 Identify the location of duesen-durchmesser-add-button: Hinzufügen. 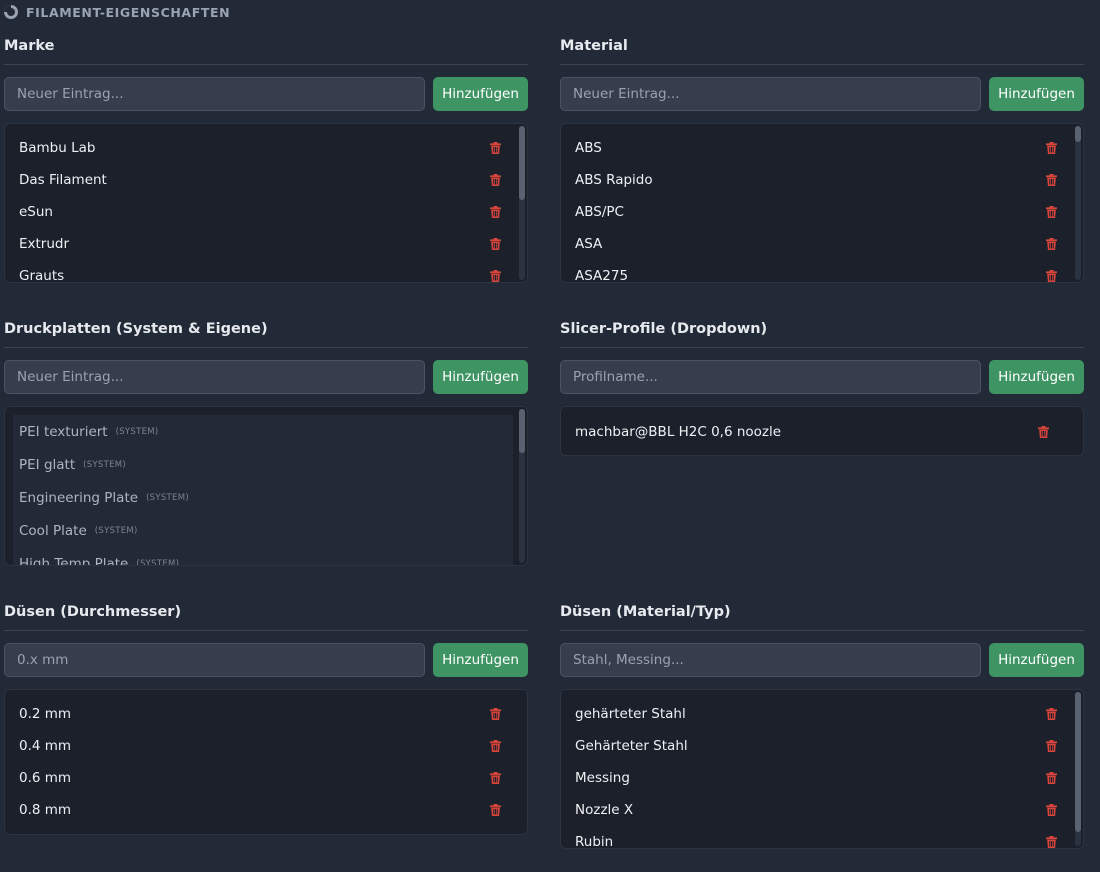
(480, 660).